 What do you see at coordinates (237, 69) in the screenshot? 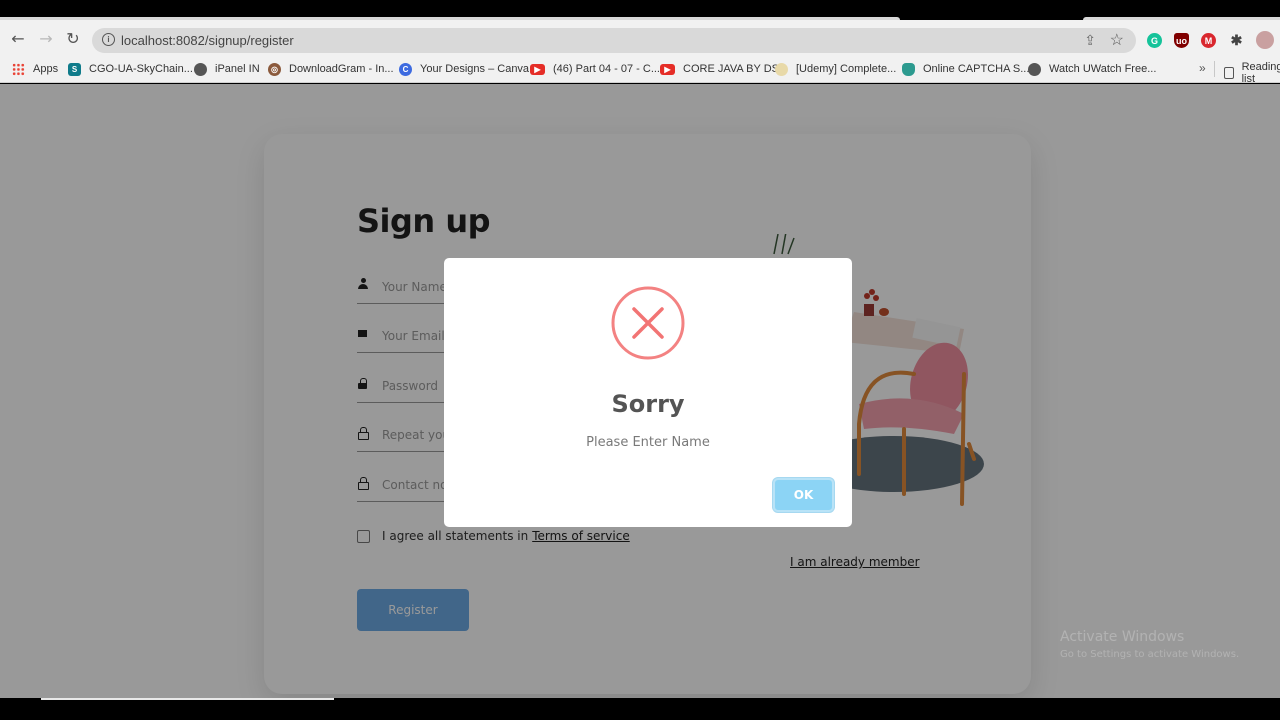
I see `bookmark-label: iPanel IN` at bounding box center [237, 69].